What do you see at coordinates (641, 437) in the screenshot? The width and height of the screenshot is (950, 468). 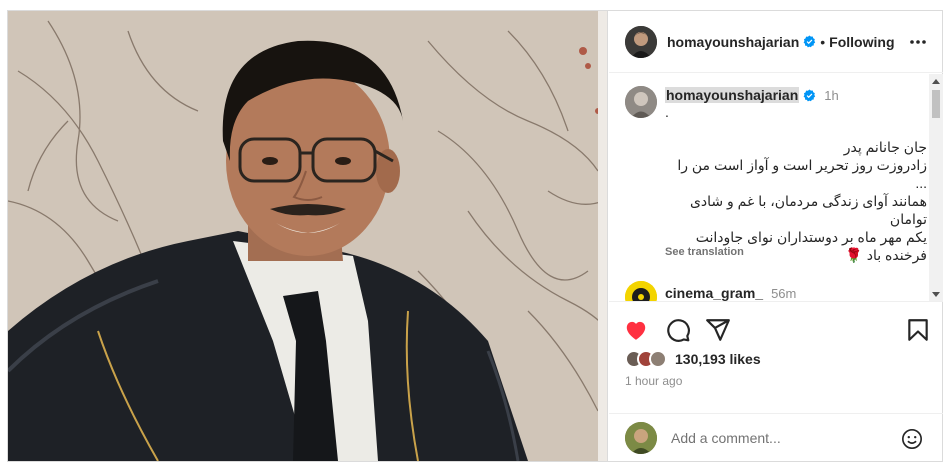 I see `viewer-avatar` at bounding box center [641, 437].